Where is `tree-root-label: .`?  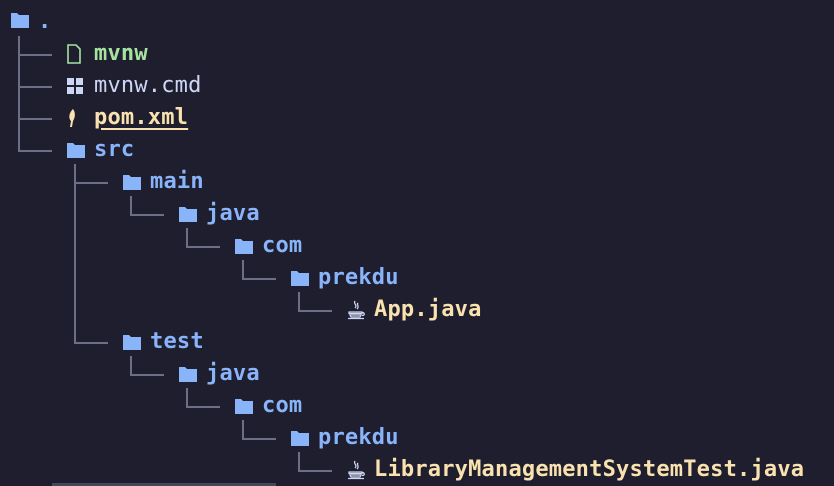 tree-root-label: . is located at coordinates (45, 21).